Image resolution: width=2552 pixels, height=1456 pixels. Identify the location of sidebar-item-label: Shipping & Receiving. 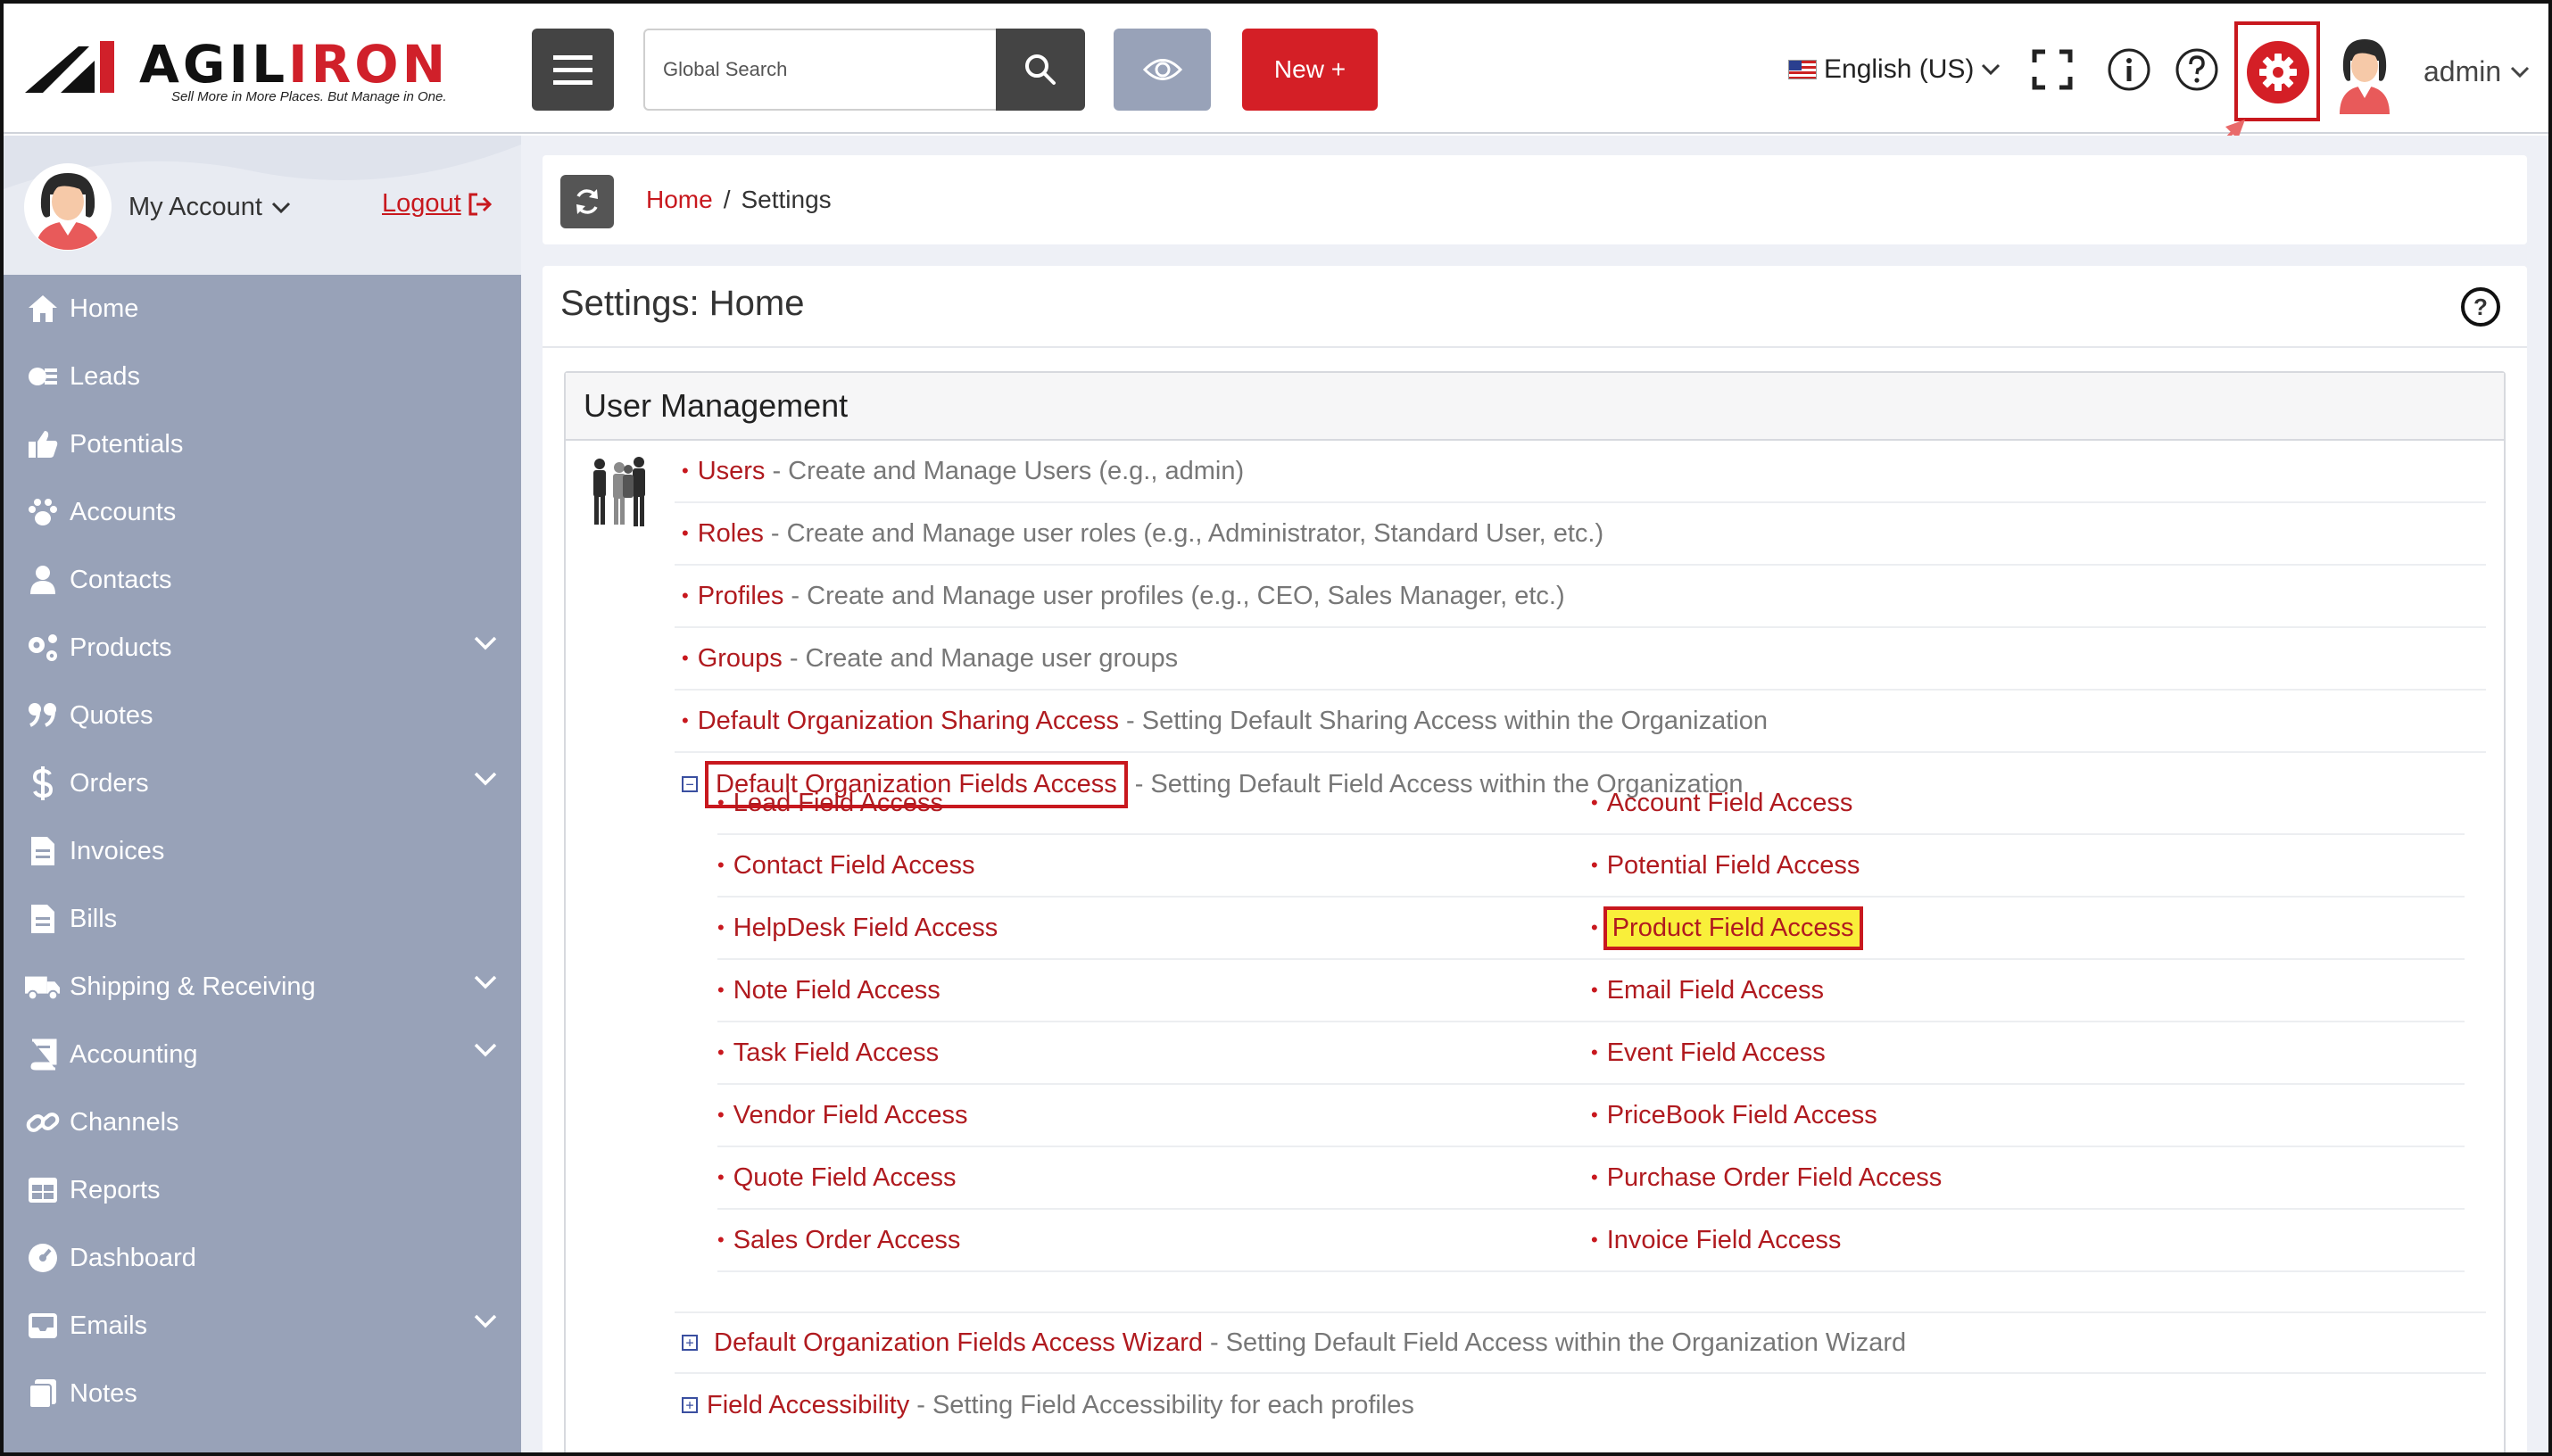
(193, 987).